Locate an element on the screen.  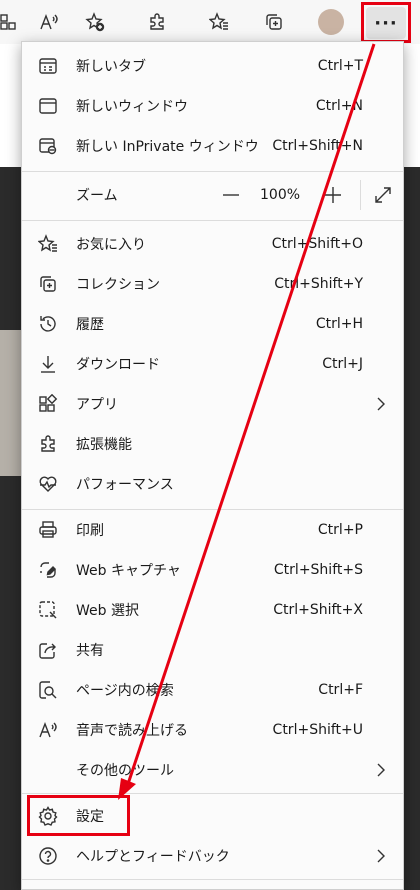
print-icon is located at coordinates (48, 530).